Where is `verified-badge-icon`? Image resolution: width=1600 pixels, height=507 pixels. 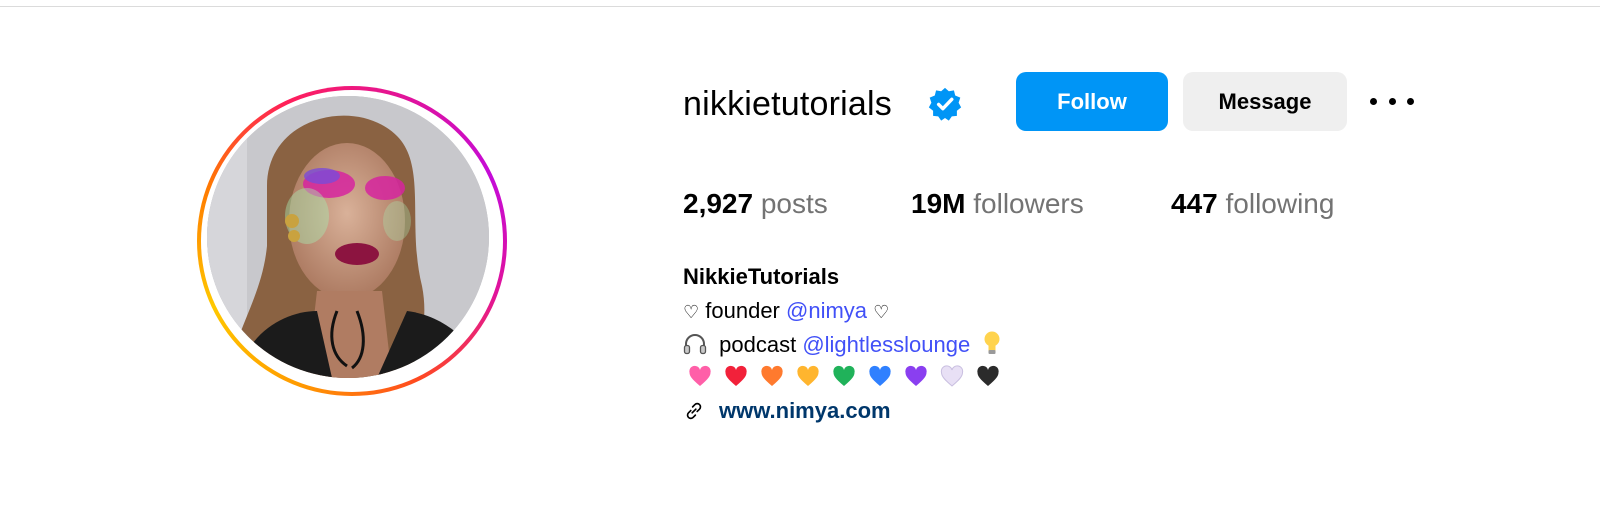
verified-badge-icon is located at coordinates (945, 104).